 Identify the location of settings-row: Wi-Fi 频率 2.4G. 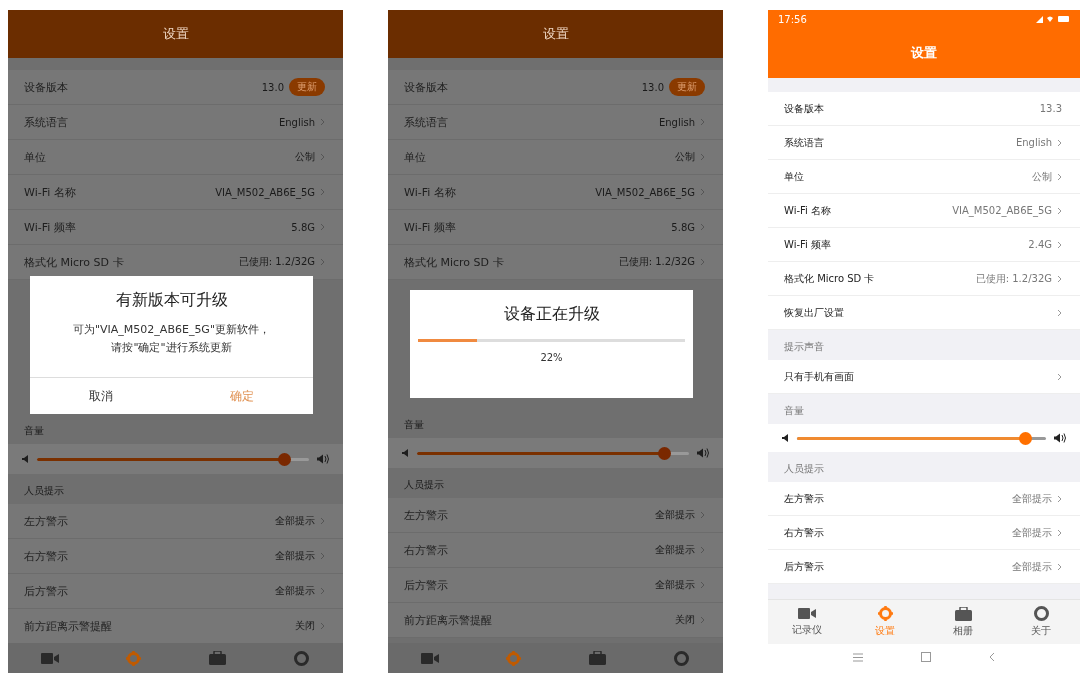
(924, 245).